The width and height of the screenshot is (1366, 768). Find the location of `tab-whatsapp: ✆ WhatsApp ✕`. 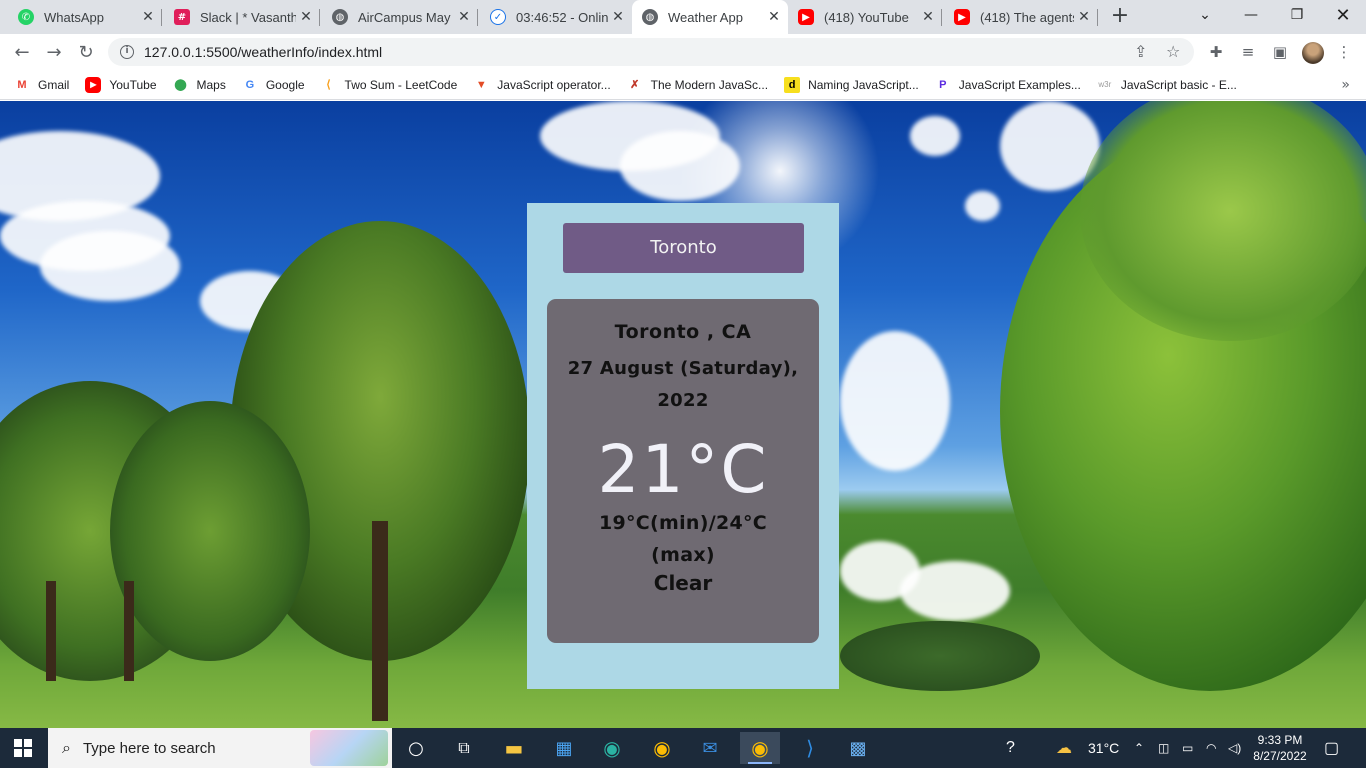

tab-whatsapp: ✆ WhatsApp ✕ is located at coordinates (85, 17).